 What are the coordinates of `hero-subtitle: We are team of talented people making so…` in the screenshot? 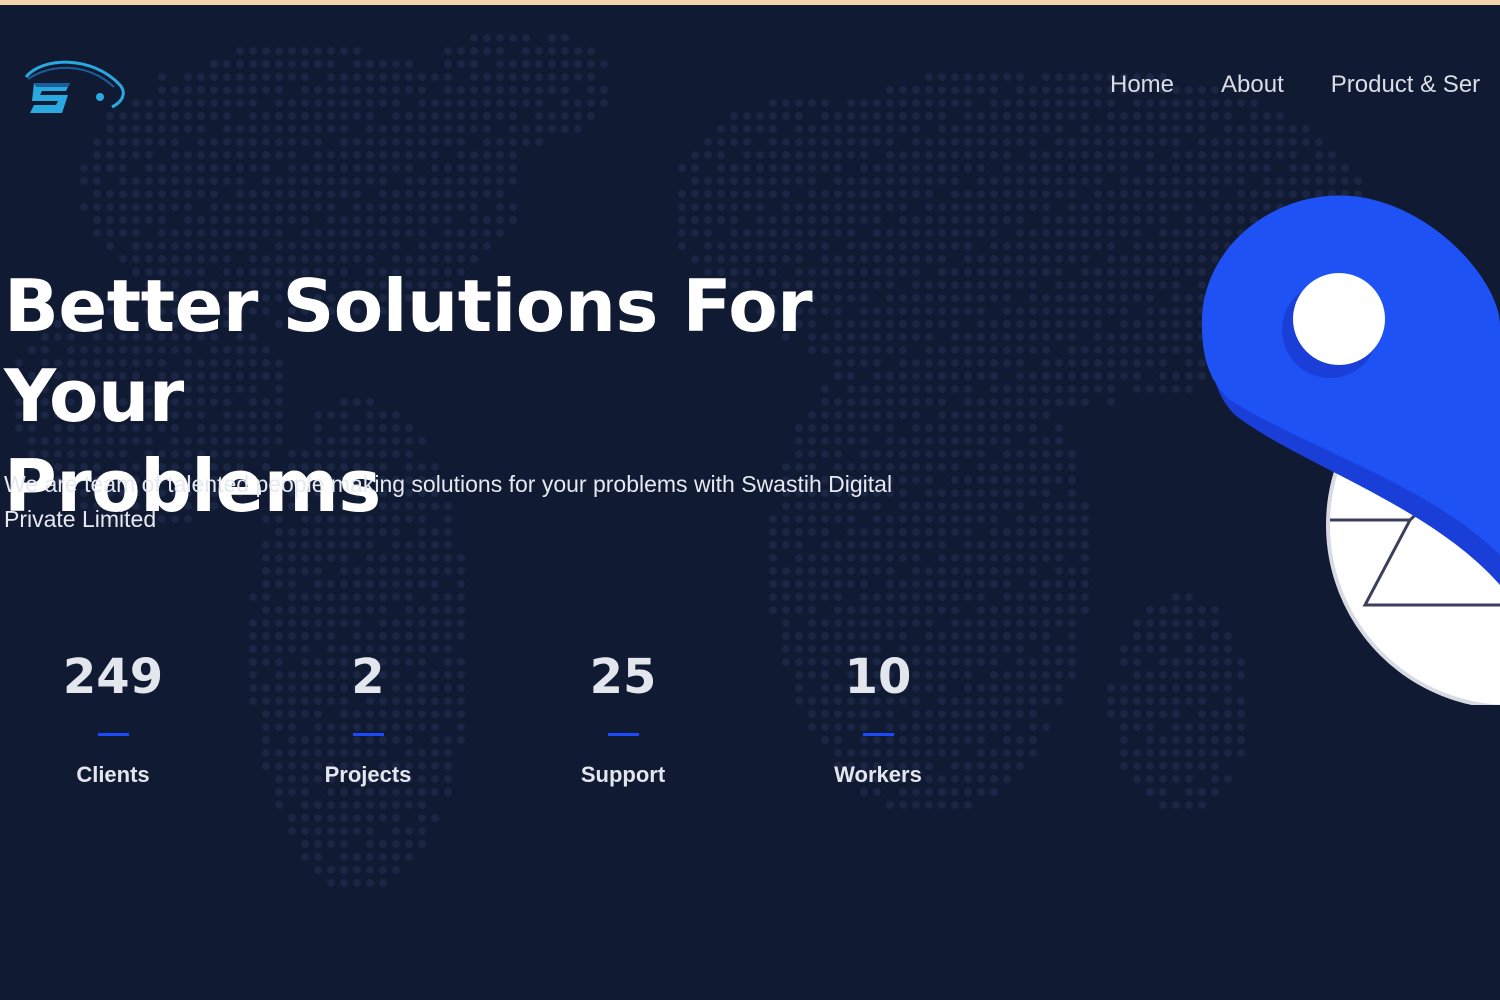 It's located at (448, 501).